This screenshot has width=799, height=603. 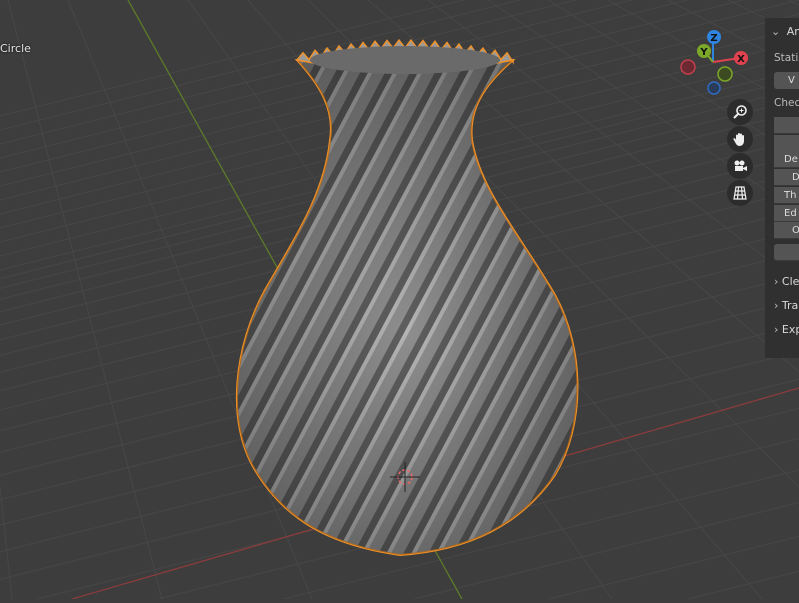 I want to click on gizmo-x-label: X, so click(x=741, y=59).